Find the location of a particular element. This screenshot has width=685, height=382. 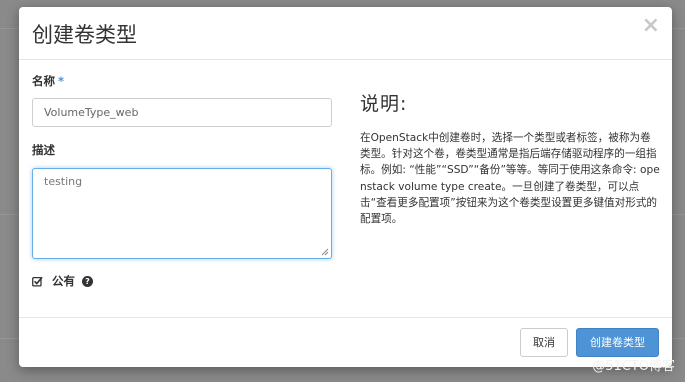

explanation-title: 说明: is located at coordinates (384, 104).